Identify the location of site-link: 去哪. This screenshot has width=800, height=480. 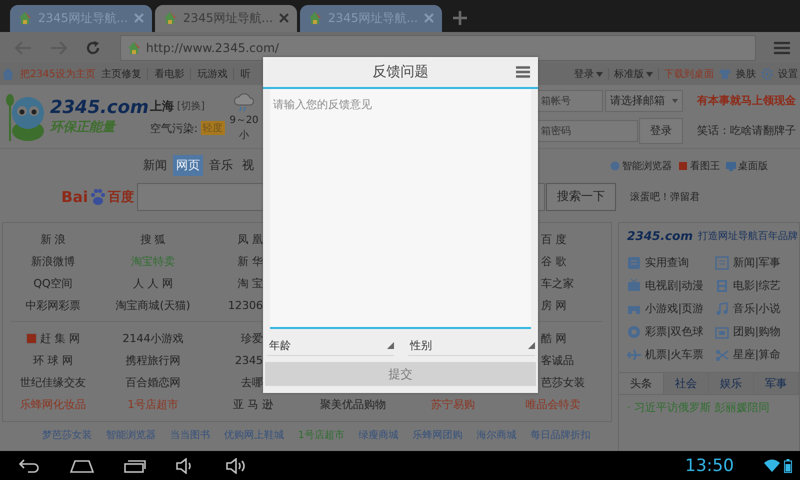
(252, 382).